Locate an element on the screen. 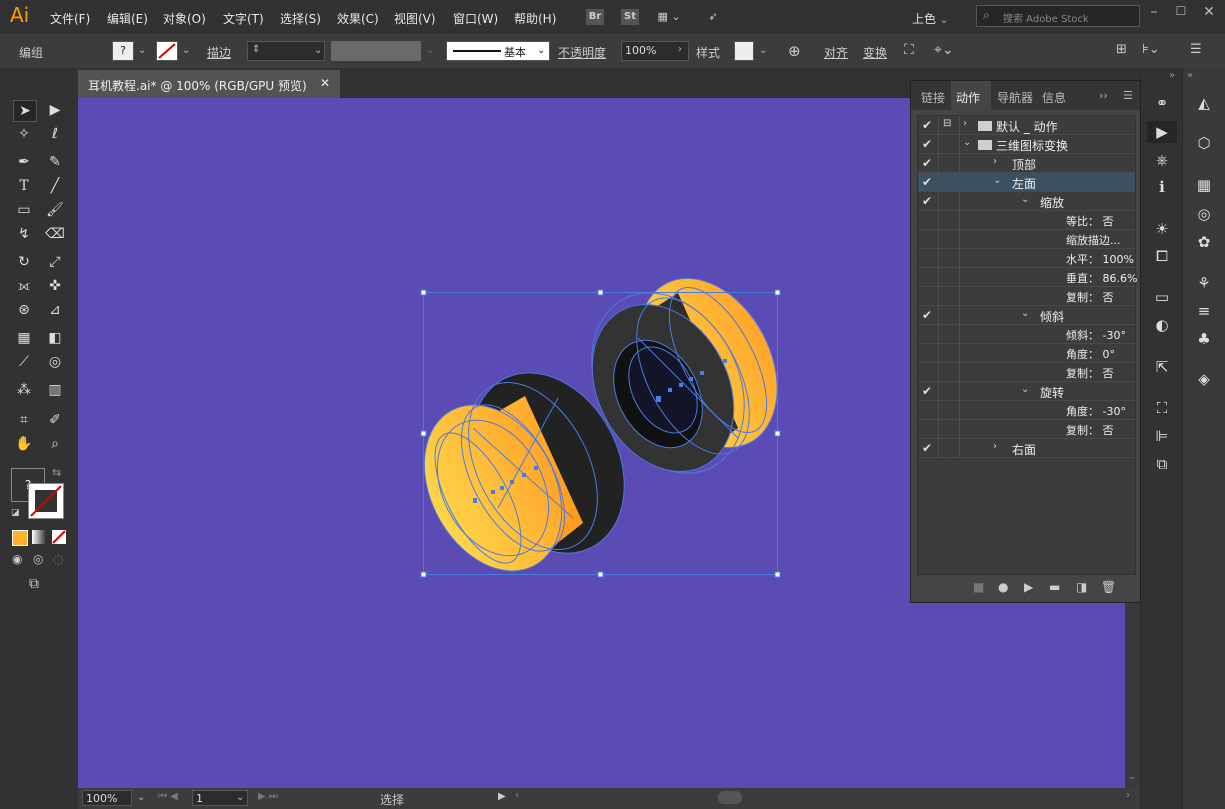 The image size is (1225, 809). column-graph-tool-icon: ▥ is located at coordinates (55, 390).